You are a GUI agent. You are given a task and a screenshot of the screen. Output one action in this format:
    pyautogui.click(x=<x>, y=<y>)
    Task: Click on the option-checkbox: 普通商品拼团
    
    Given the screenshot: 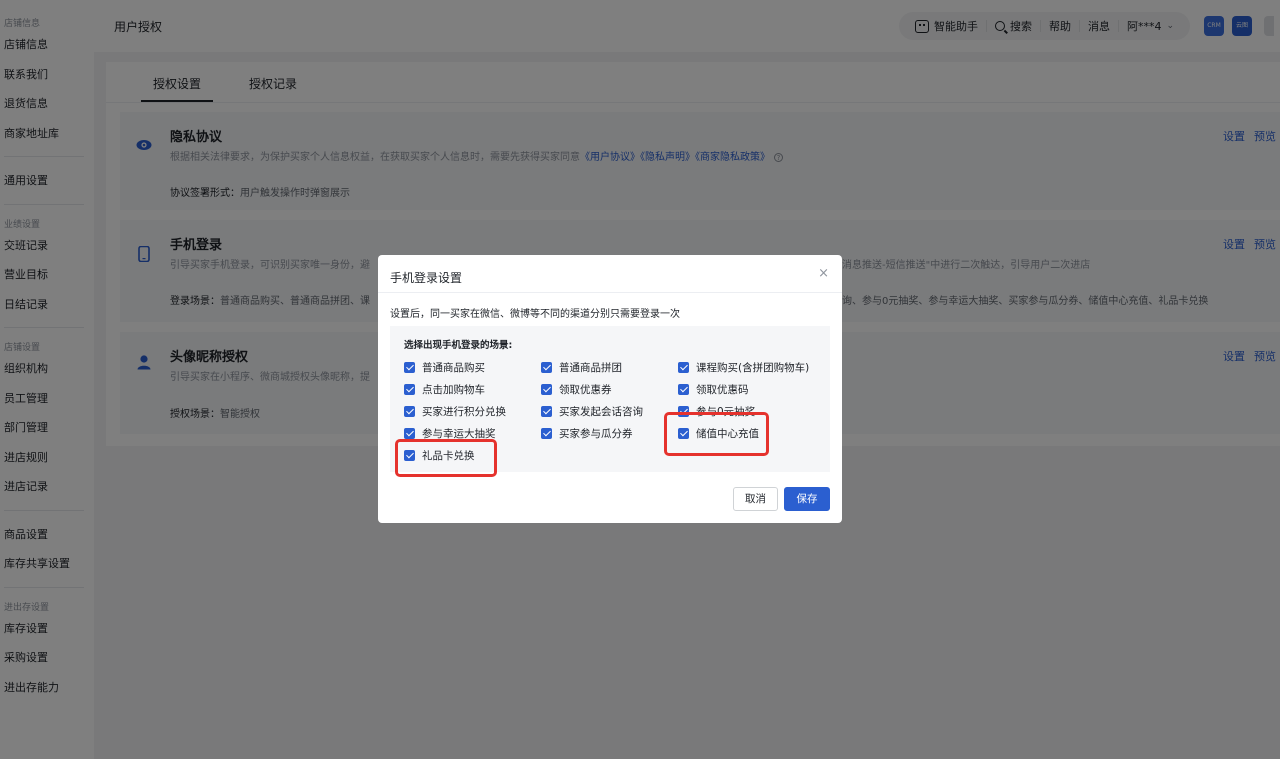 What is the action you would take?
    pyautogui.click(x=581, y=367)
    